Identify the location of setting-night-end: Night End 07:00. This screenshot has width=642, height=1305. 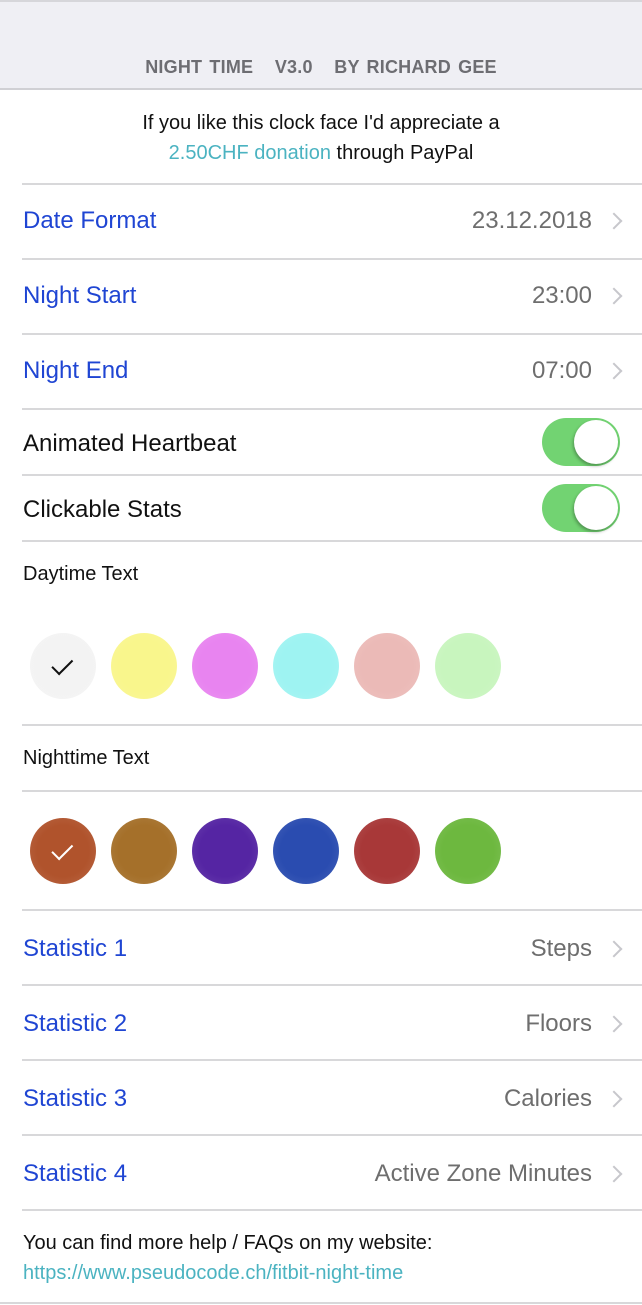
(321, 371).